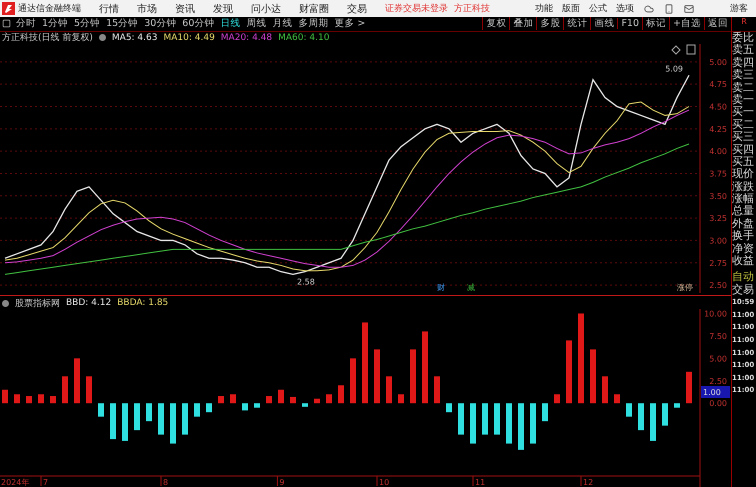 Image resolution: width=756 pixels, height=487 pixels. I want to click on menu-item: 选项, so click(625, 8).